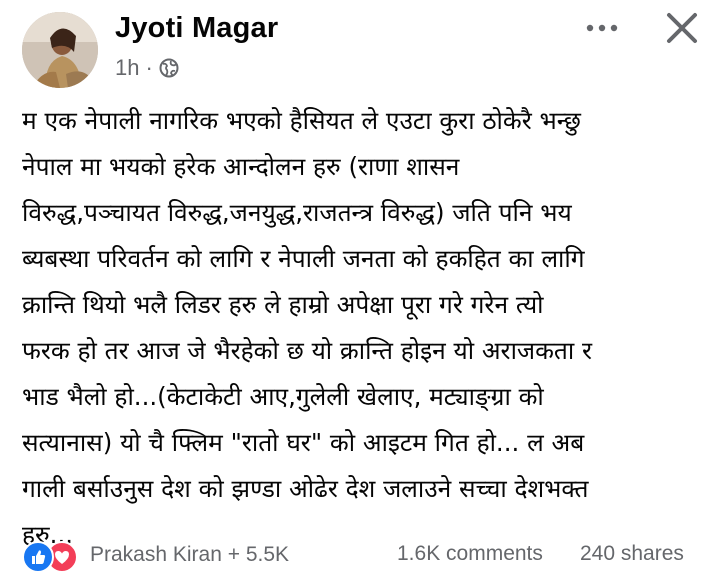  I want to click on avatar, so click(60, 50).